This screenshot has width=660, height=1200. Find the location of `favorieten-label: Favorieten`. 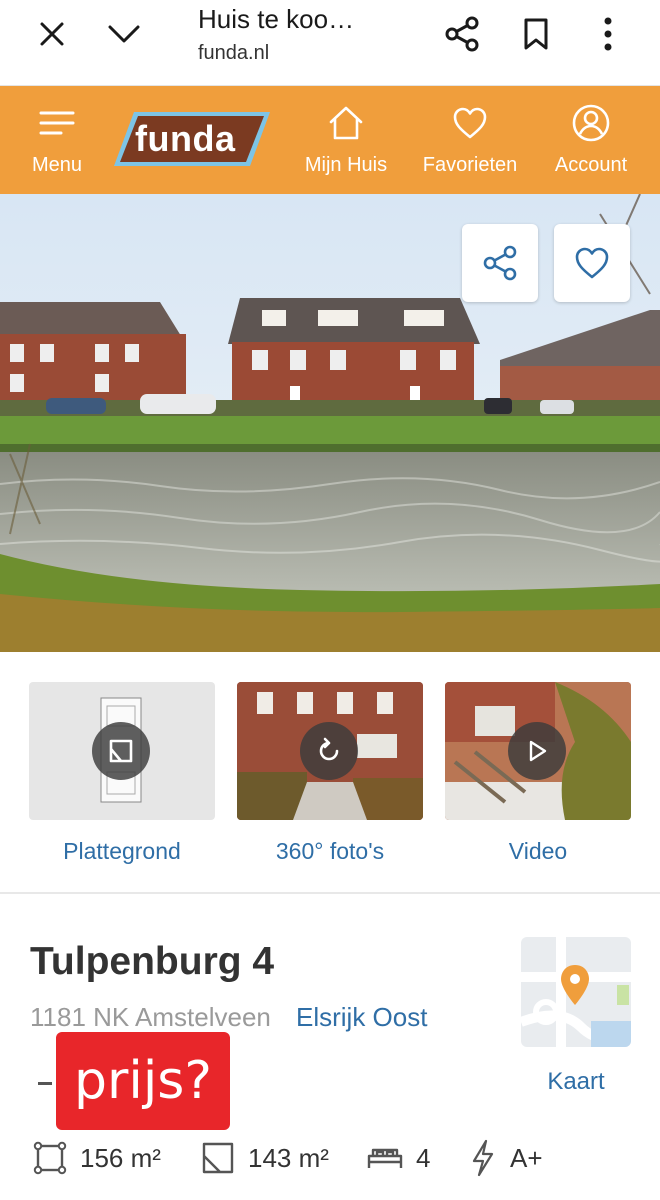

favorieten-label: Favorieten is located at coordinates (470, 165).